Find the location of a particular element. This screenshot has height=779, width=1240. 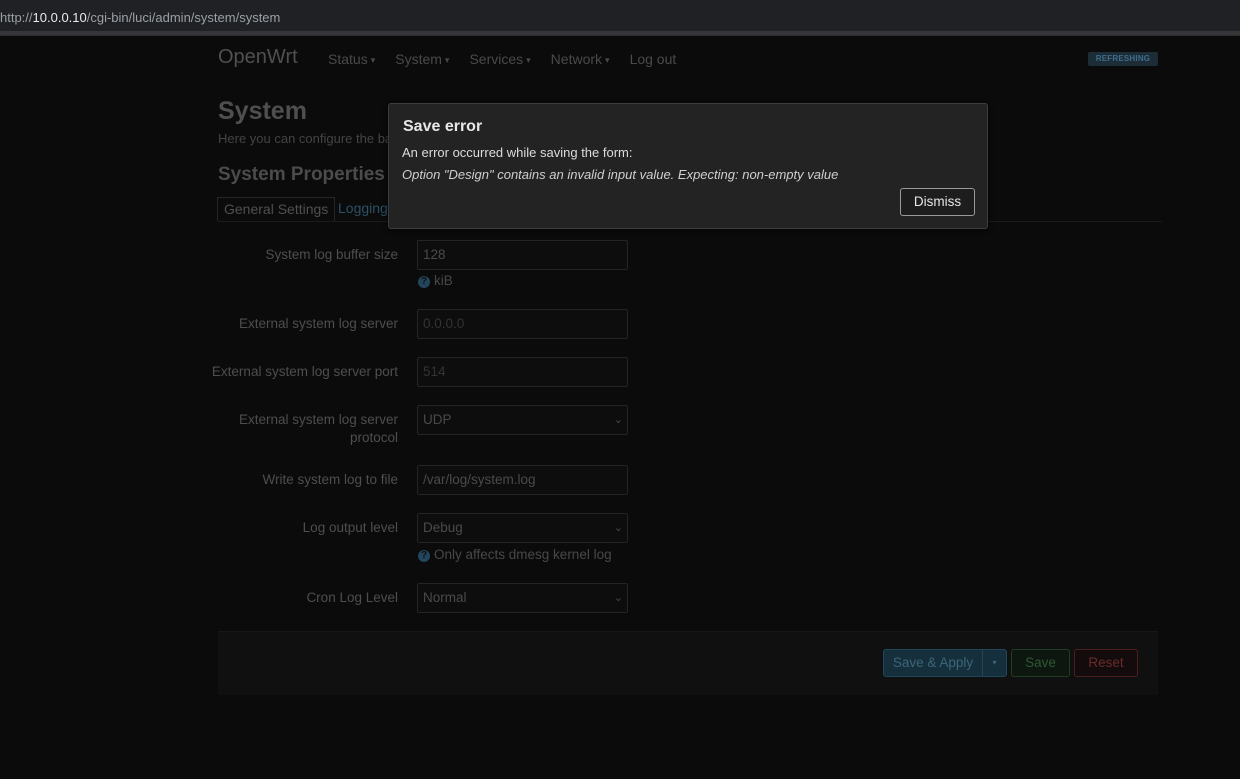

section-title: System Properties is located at coordinates (301, 174).